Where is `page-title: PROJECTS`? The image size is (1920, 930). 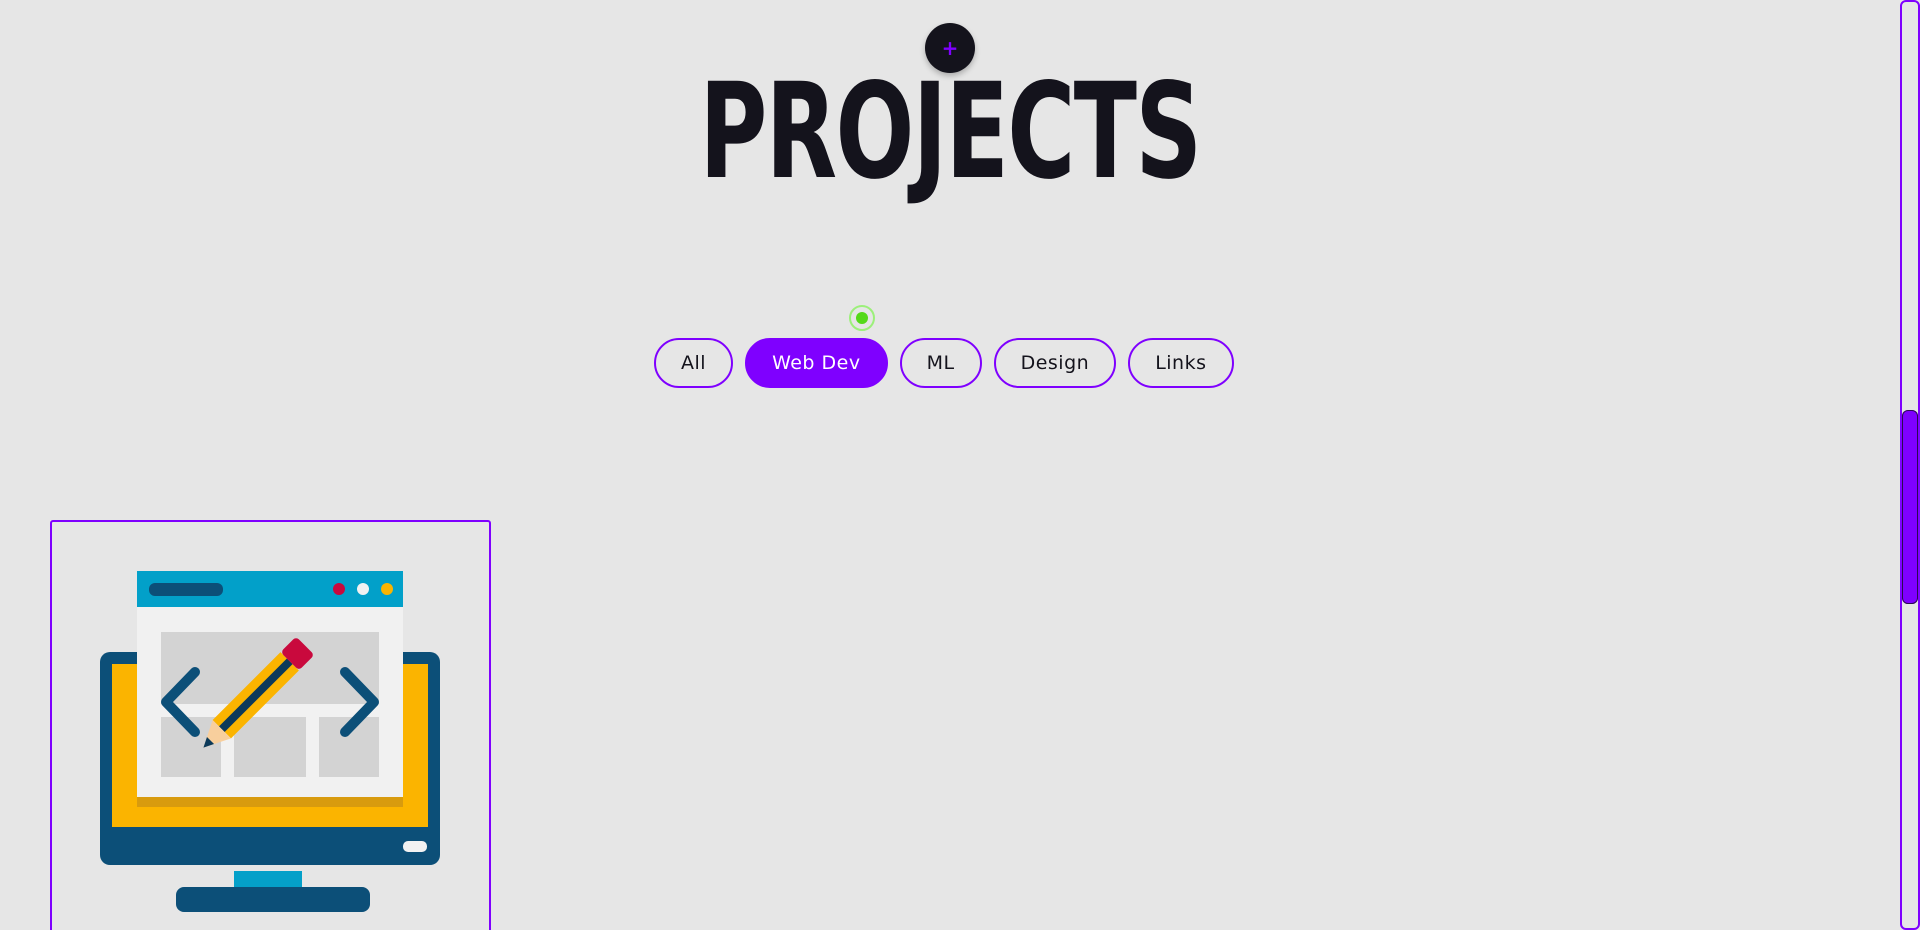
page-title: PROJECTS is located at coordinates (950, 132).